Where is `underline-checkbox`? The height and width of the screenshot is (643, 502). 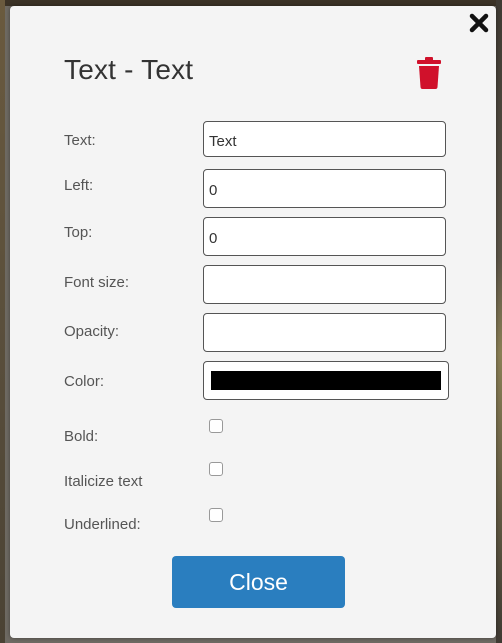 underline-checkbox is located at coordinates (216, 515).